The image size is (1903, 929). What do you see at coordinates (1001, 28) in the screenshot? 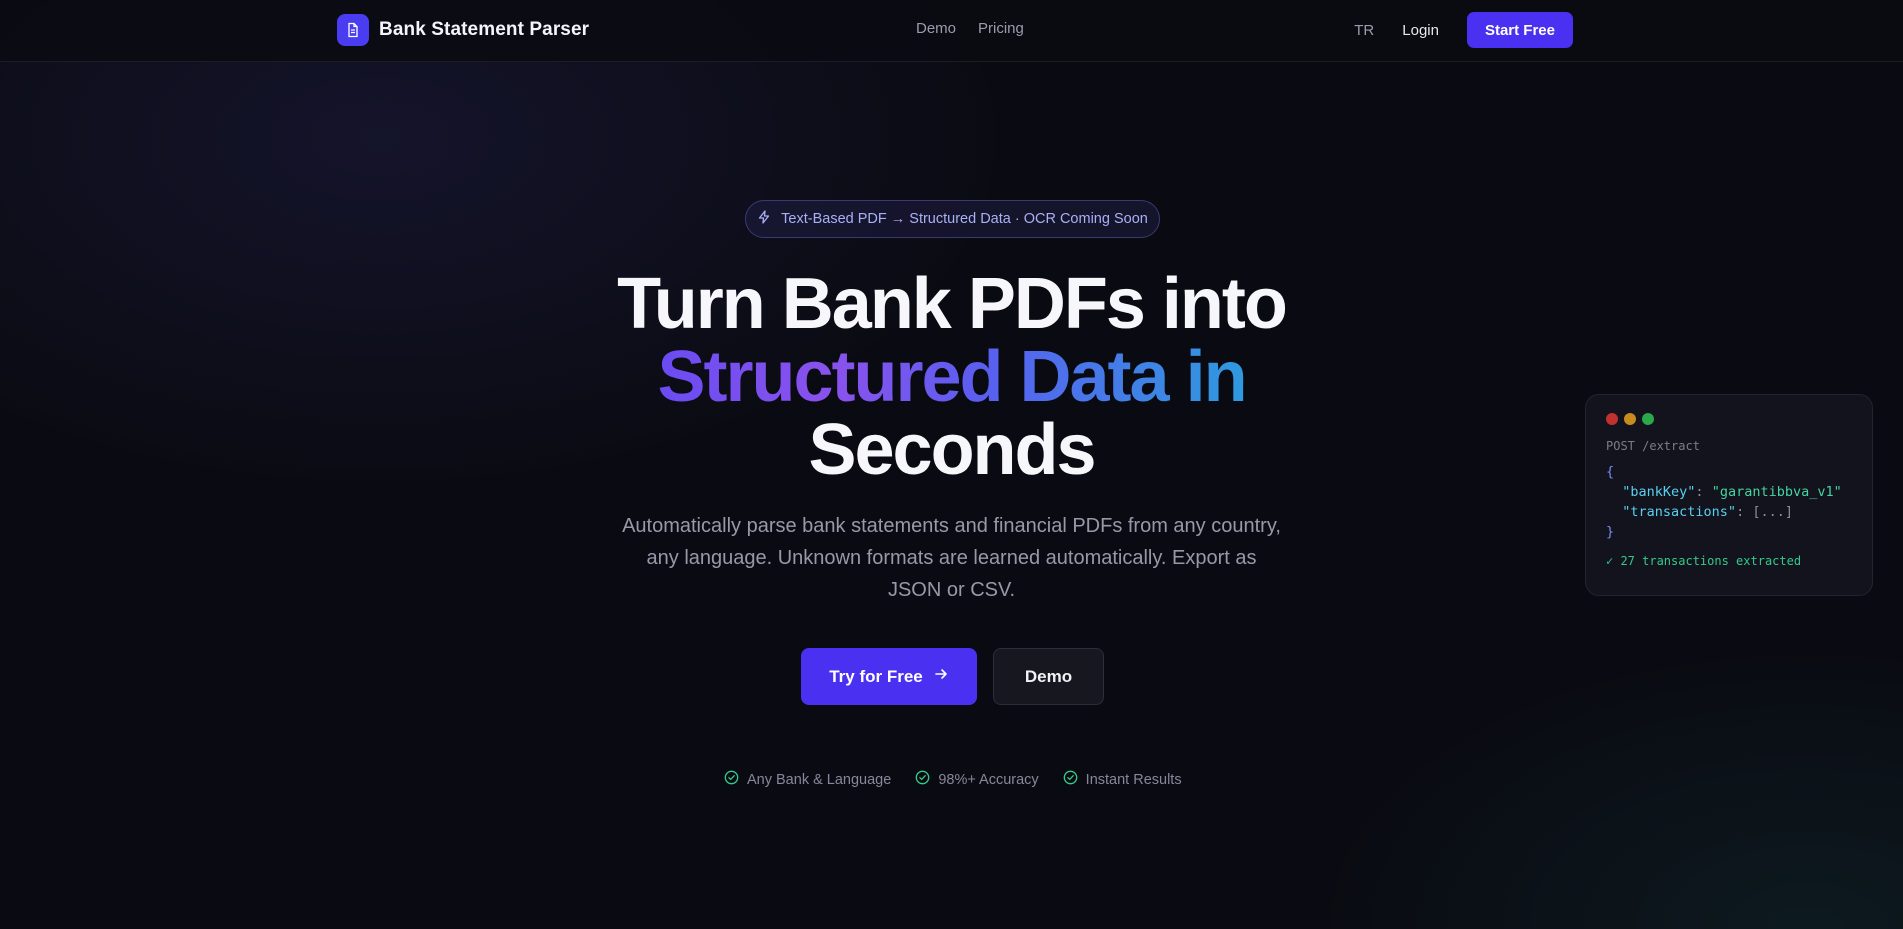
I see `nav-pricing: Pricing` at bounding box center [1001, 28].